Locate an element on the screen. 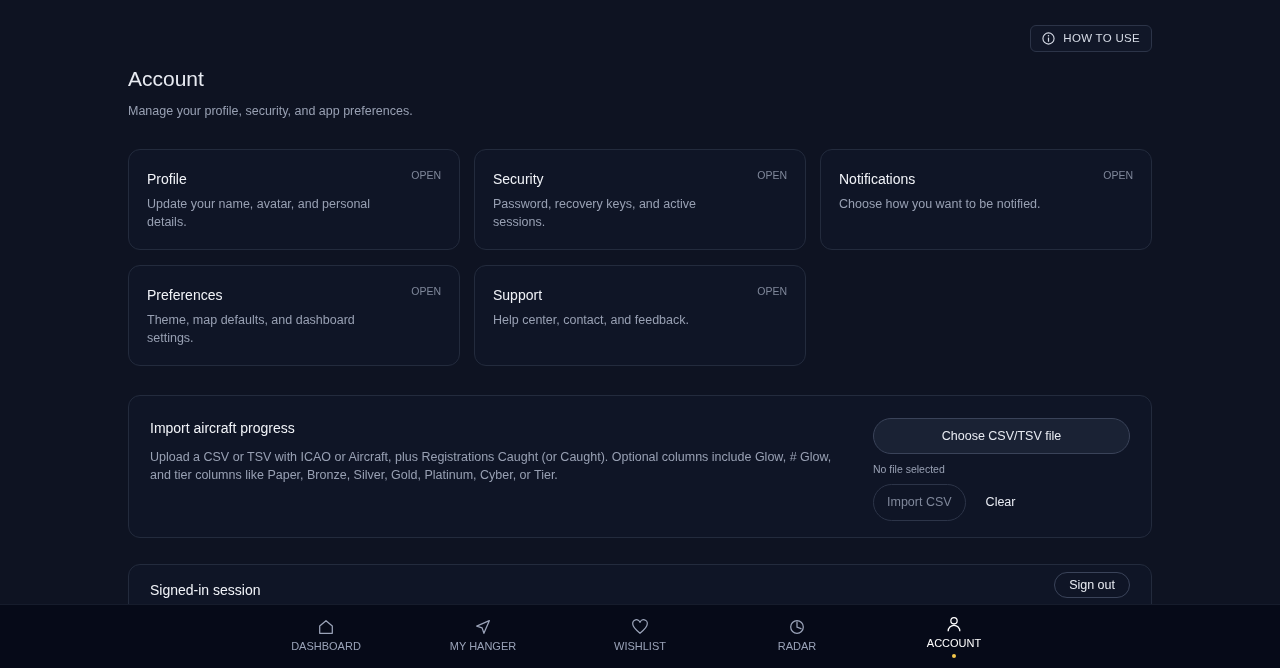  tab-label: DASHBOARD is located at coordinates (326, 647).